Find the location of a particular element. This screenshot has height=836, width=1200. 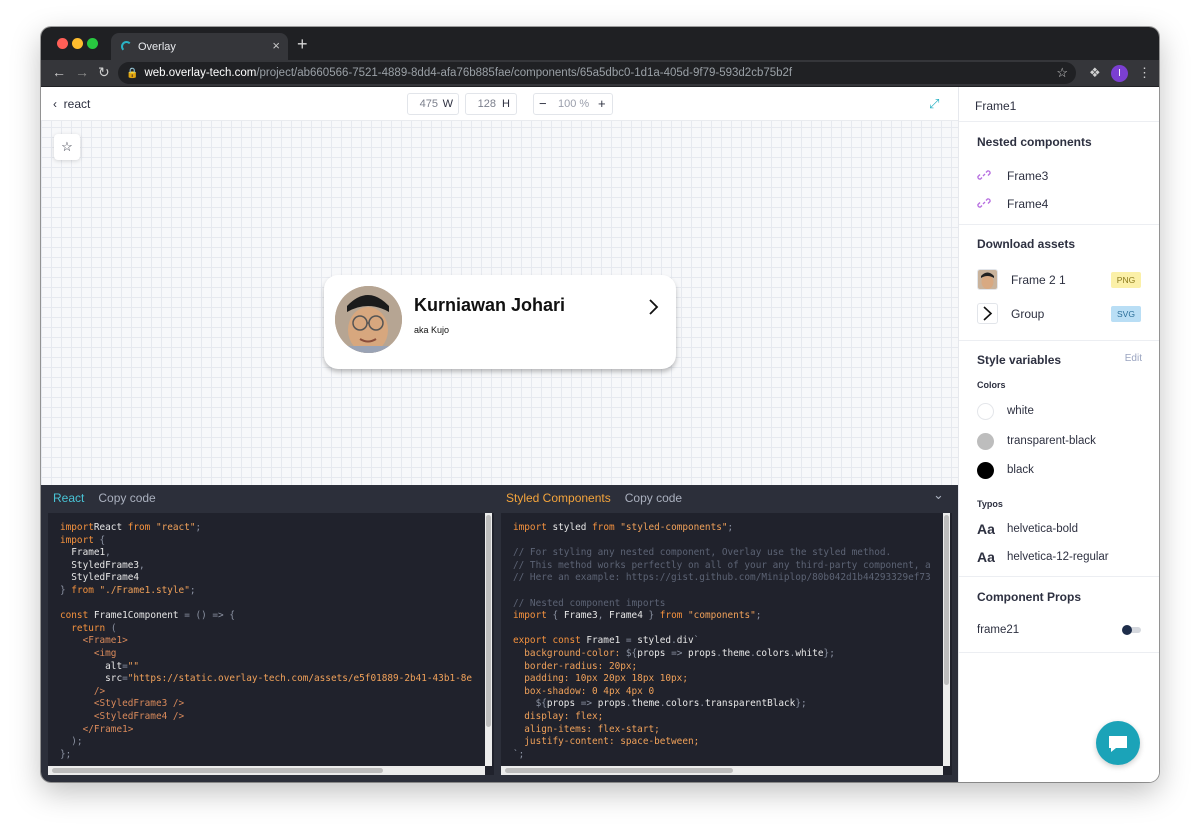

chat-support-button is located at coordinates (1118, 743).